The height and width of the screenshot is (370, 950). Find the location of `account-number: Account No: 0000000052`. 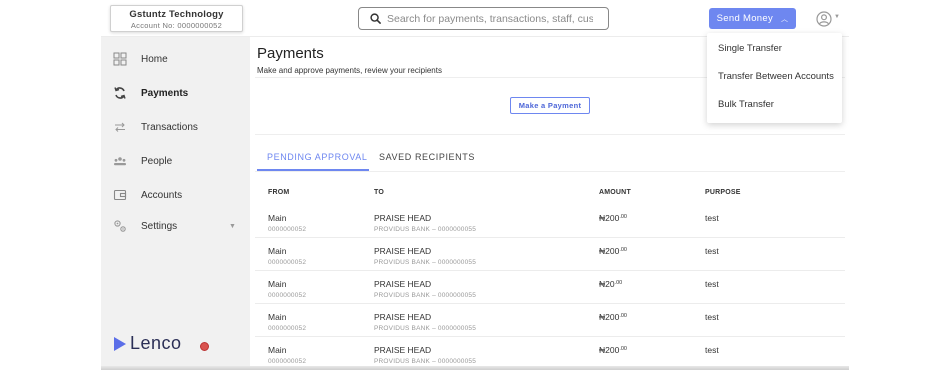

account-number: Account No: 0000000052 is located at coordinates (176, 25).